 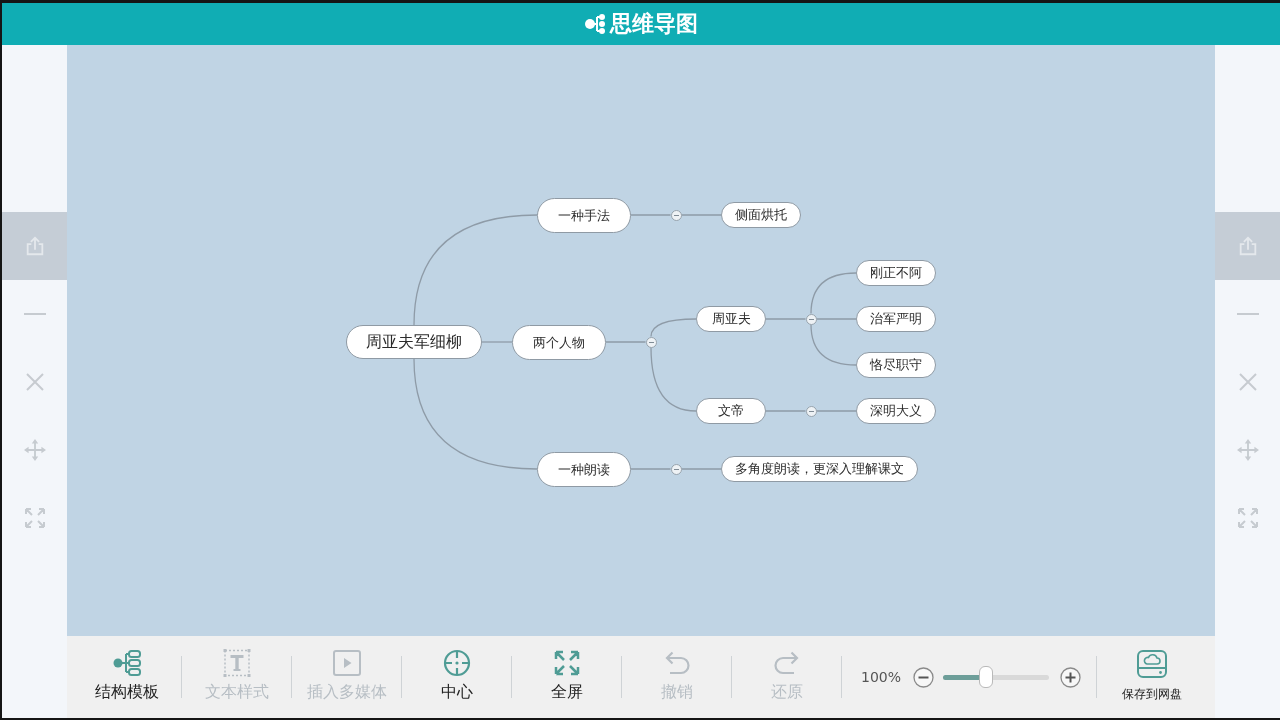 I want to click on topic-node: 一种朗读, so click(x=584, y=469).